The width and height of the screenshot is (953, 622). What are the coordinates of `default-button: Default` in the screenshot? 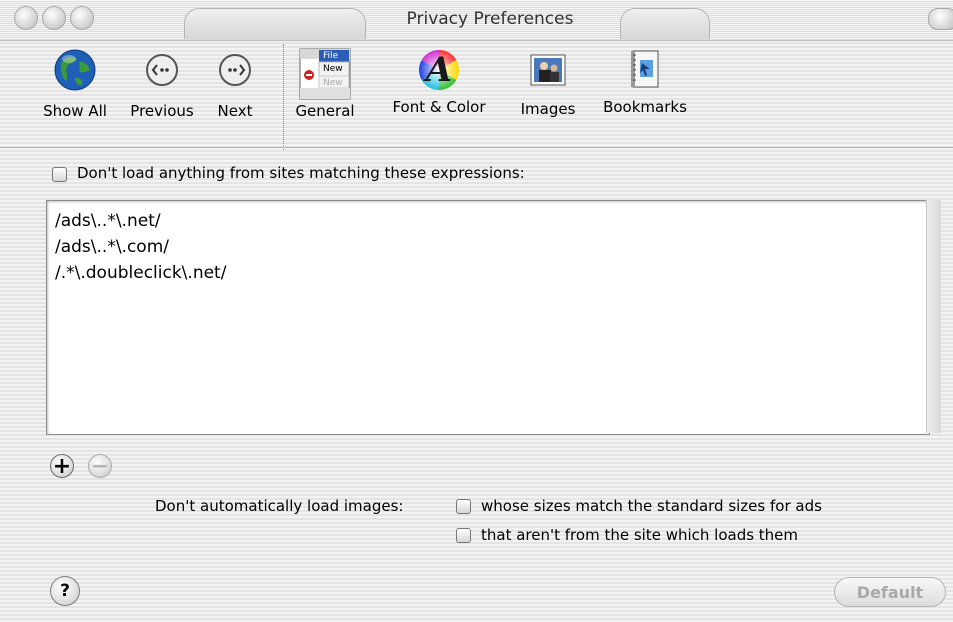 It's located at (890, 592).